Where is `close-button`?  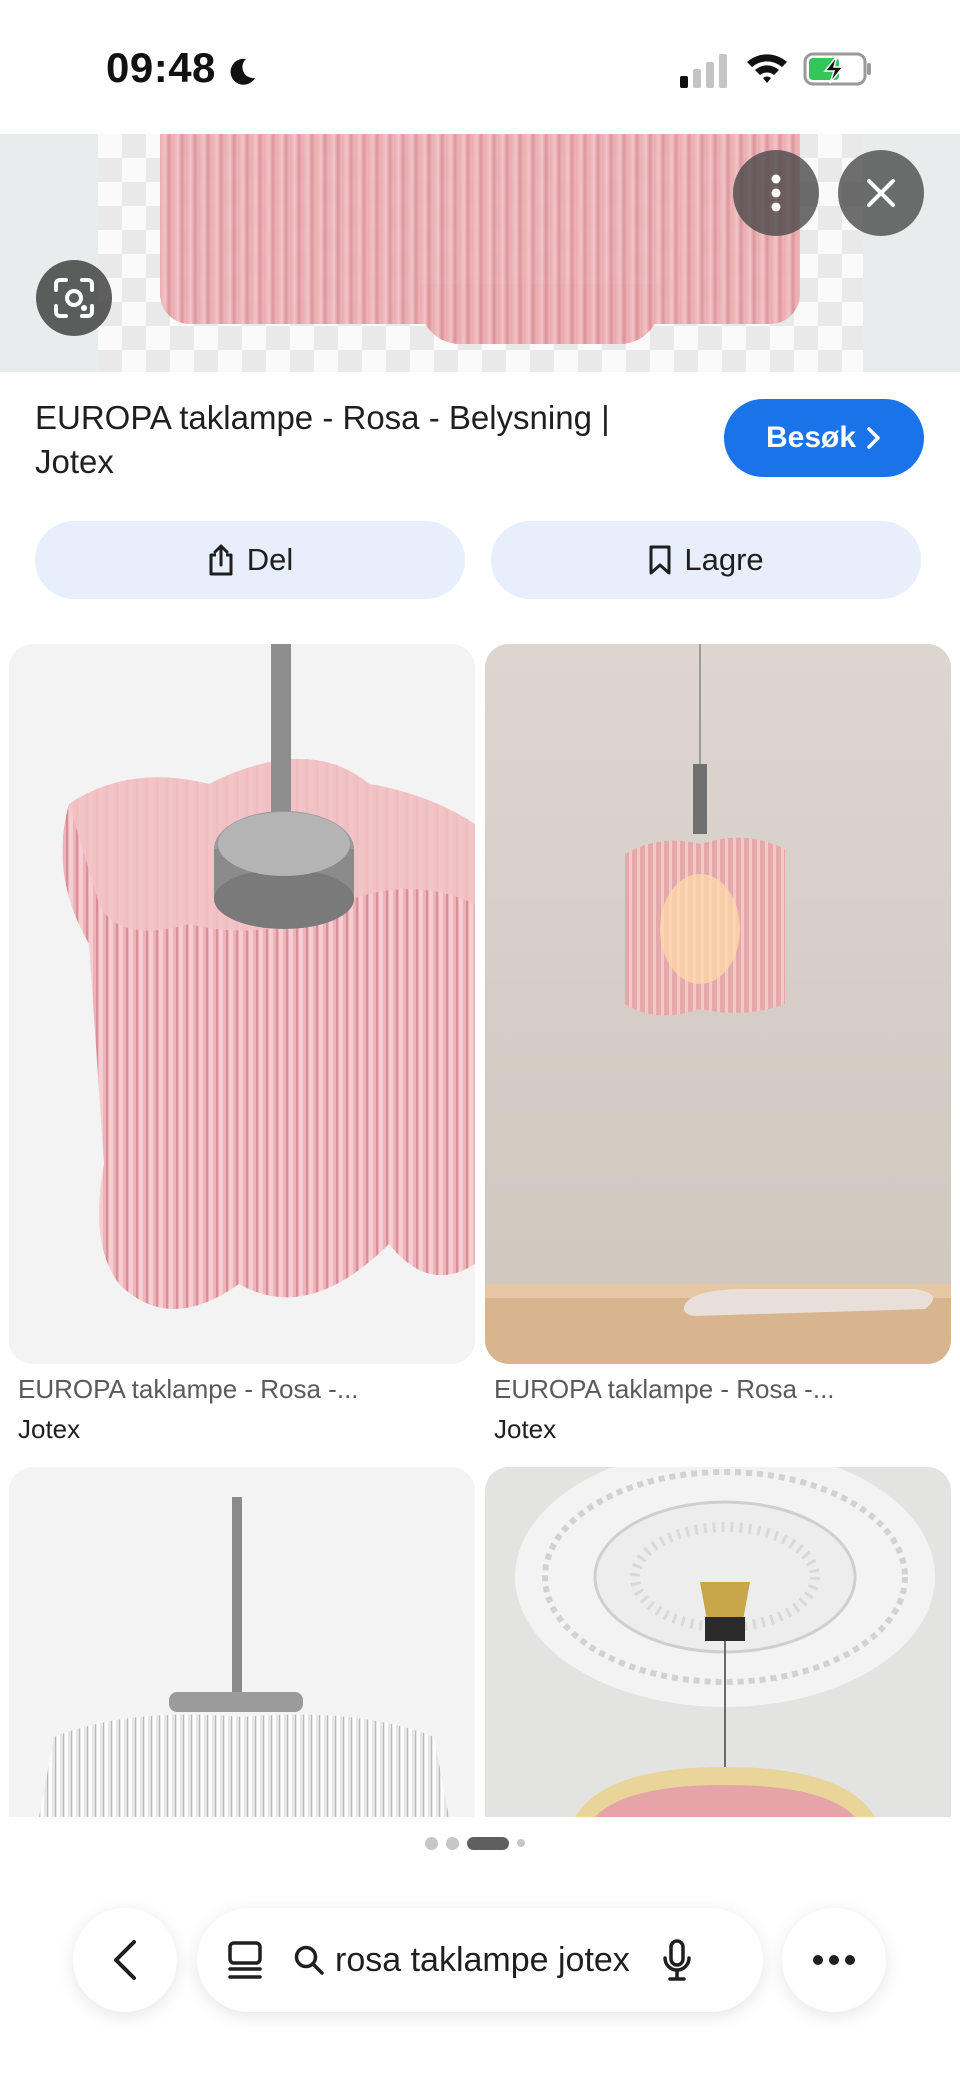
close-button is located at coordinates (881, 193).